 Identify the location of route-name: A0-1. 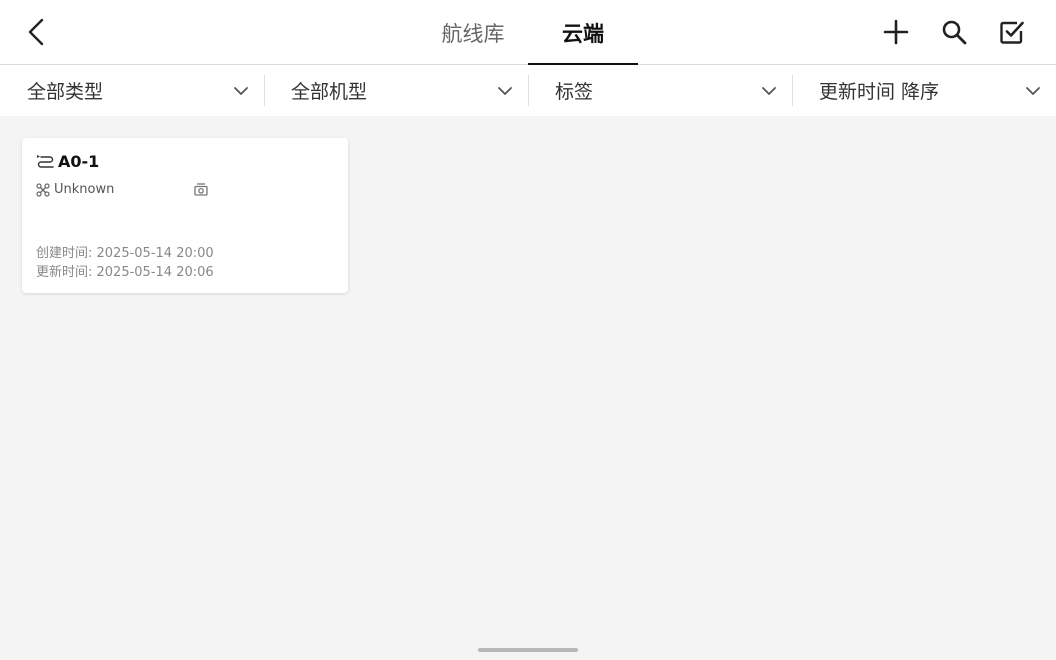
(79, 161).